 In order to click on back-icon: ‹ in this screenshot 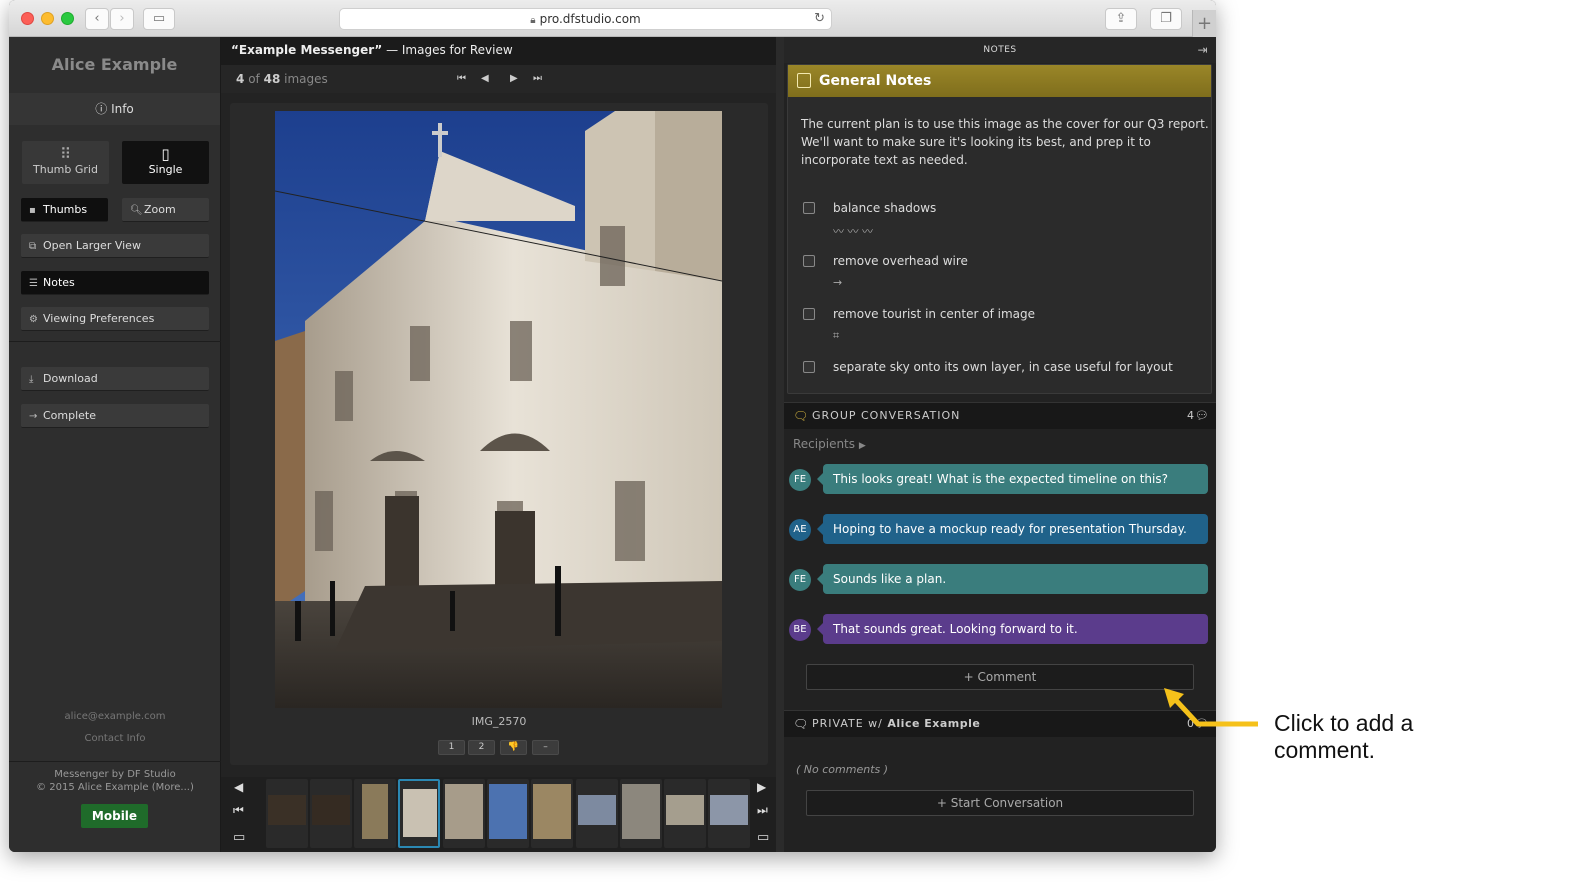, I will do `click(97, 19)`.